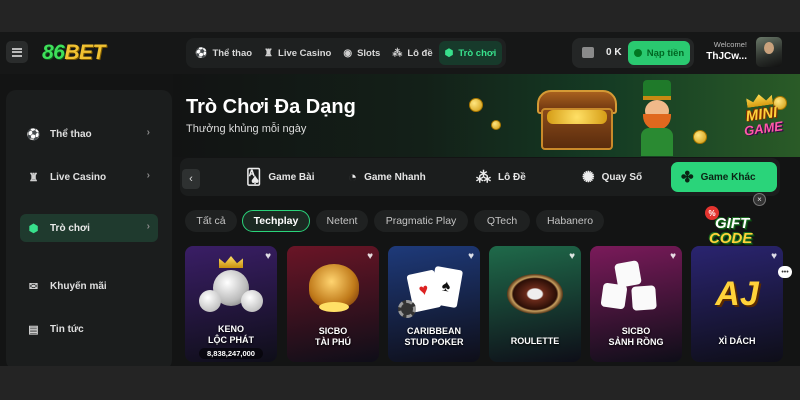  I want to click on game-title: SICBO TÀI PHÚ, so click(333, 336).